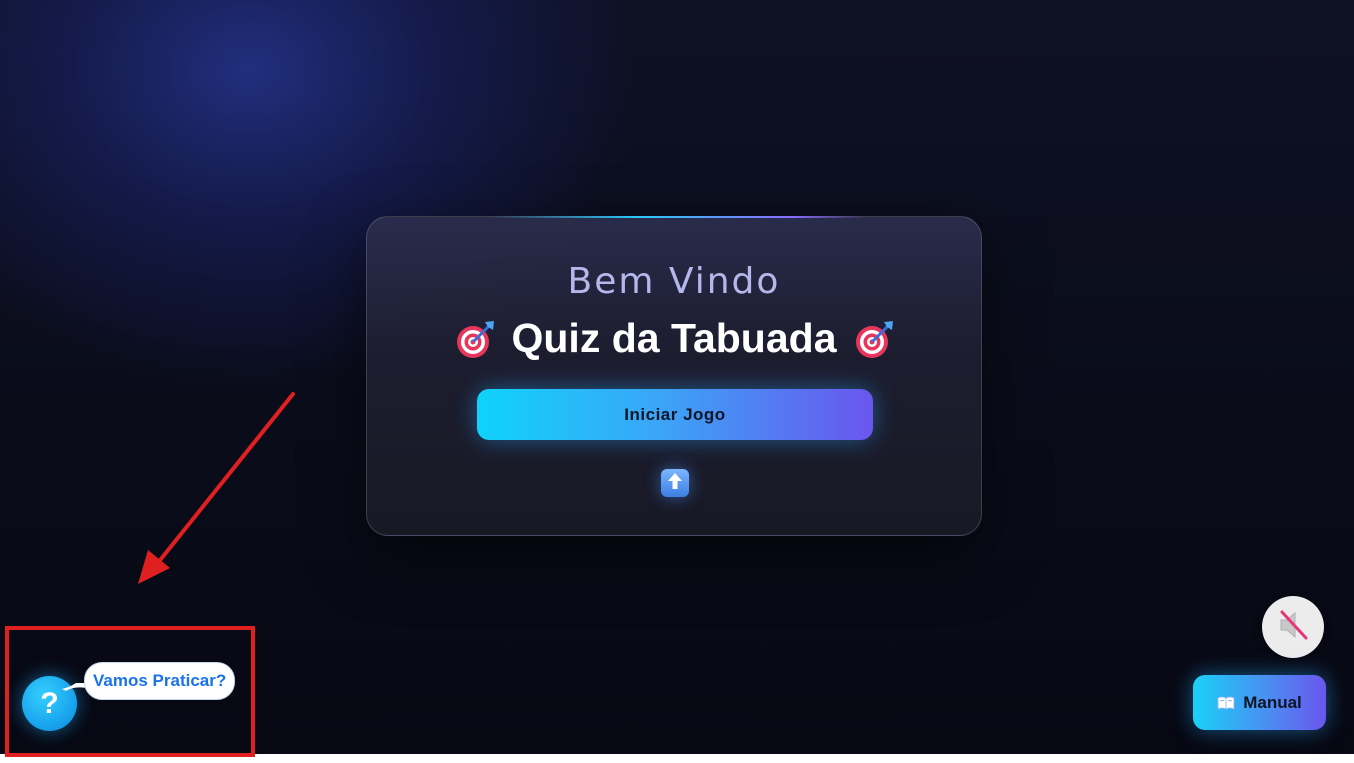 This screenshot has height=763, width=1354. What do you see at coordinates (677, 217) in the screenshot?
I see `card-accent-line` at bounding box center [677, 217].